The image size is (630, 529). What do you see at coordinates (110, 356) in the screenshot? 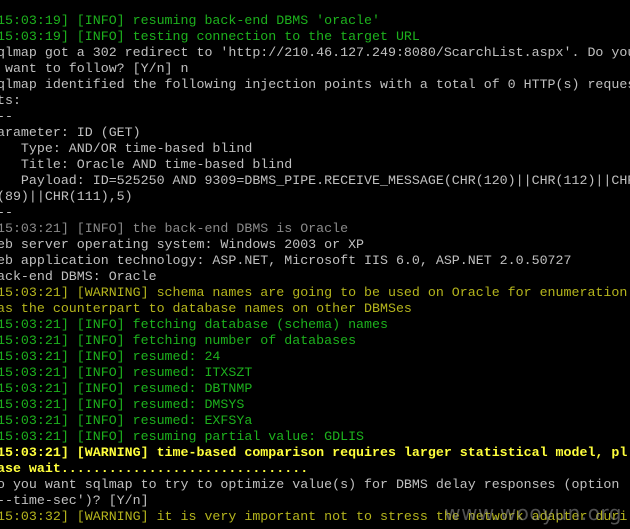
I see `terminal-line: [15:03:21] [INFO] resumed: 24` at bounding box center [110, 356].